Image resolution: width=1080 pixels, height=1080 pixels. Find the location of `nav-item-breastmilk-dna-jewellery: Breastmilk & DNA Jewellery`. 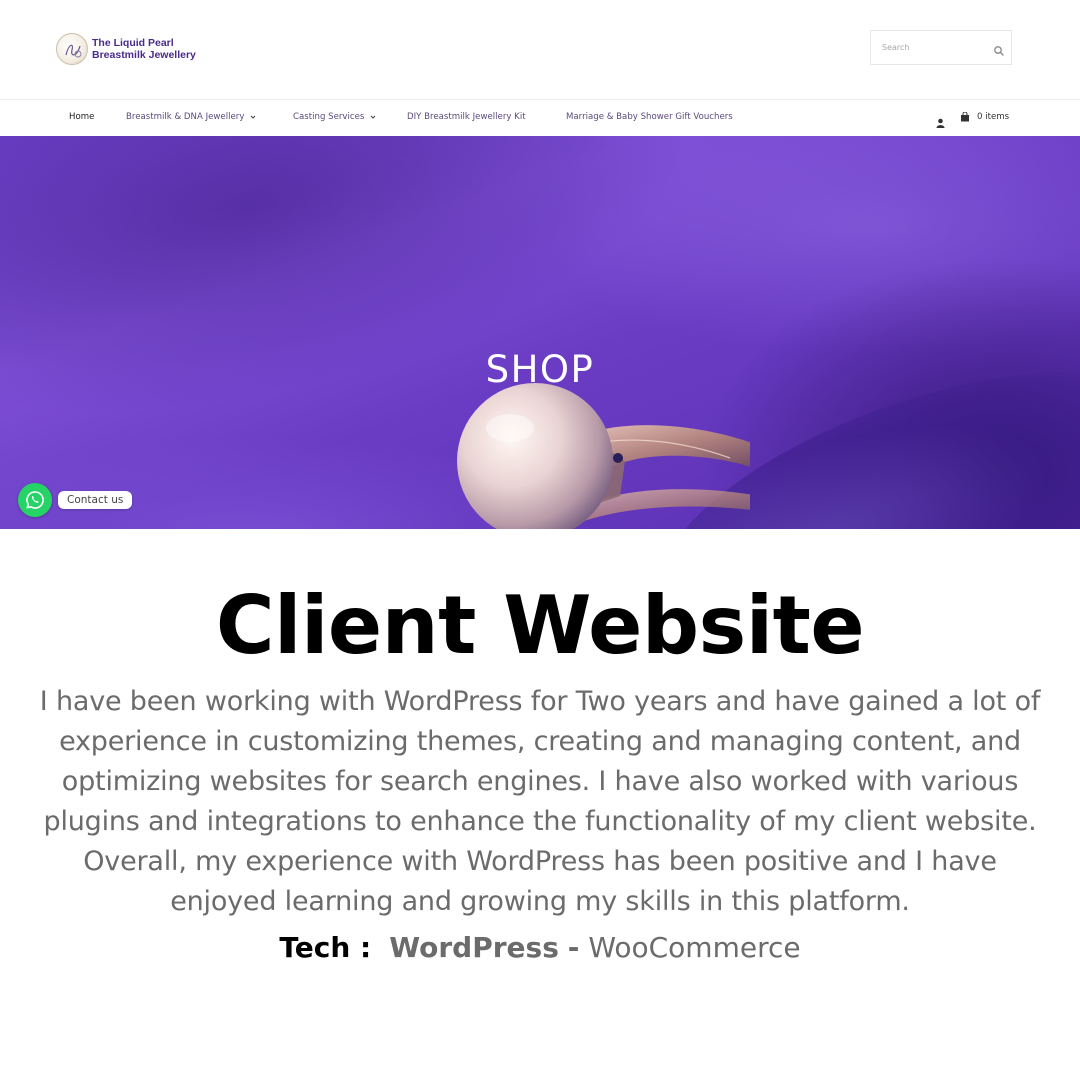

nav-item-breastmilk-dna-jewellery: Breastmilk & DNA Jewellery is located at coordinates (191, 117).